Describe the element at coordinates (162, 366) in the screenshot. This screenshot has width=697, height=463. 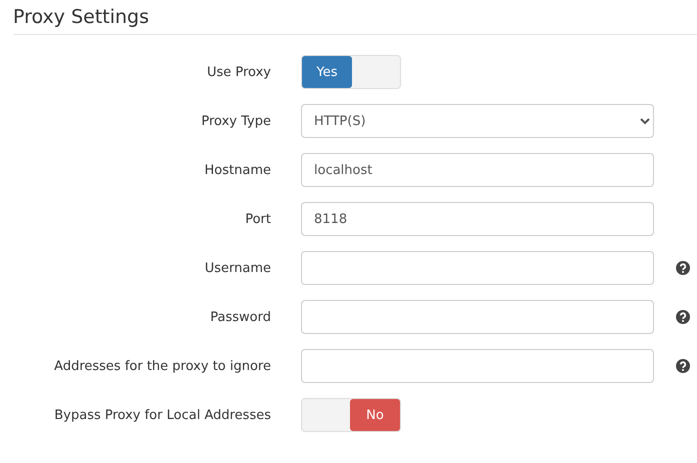
I see `field-label: Addresses for the proxy to ignore` at that location.